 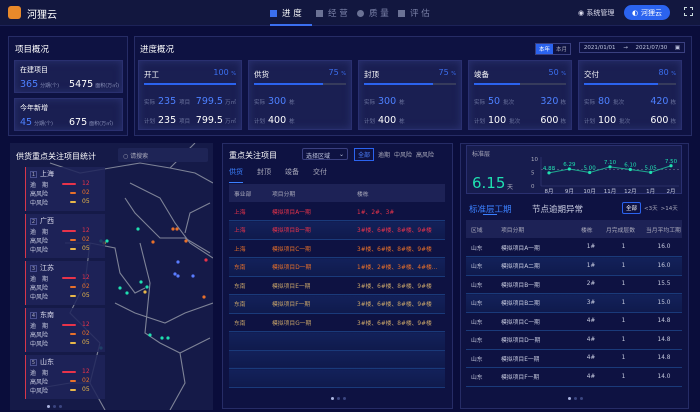 I want to click on nav-quality: 质 量, so click(x=373, y=13).